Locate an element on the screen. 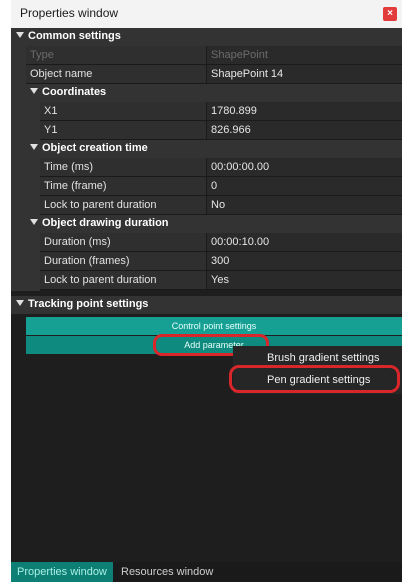  section-label: Object creation time is located at coordinates (95, 148).